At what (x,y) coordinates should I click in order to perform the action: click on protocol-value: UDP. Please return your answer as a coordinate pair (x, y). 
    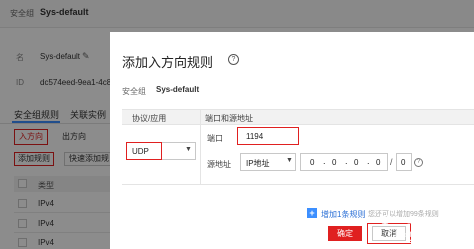
    Looking at the image, I should click on (140, 151).